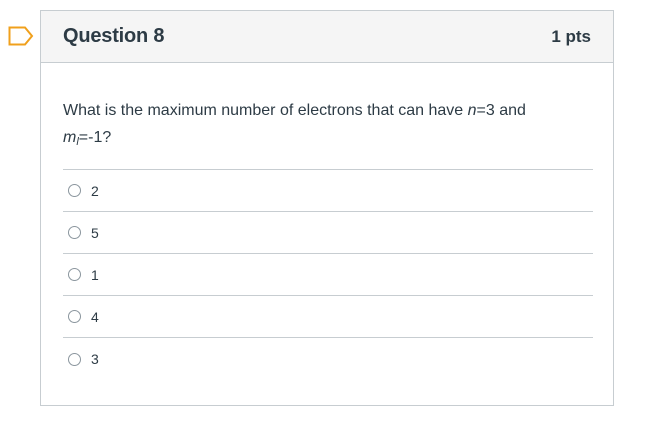 The width and height of the screenshot is (654, 433). Describe the element at coordinates (70, 137) in the screenshot. I see `m-symbol: m` at that location.